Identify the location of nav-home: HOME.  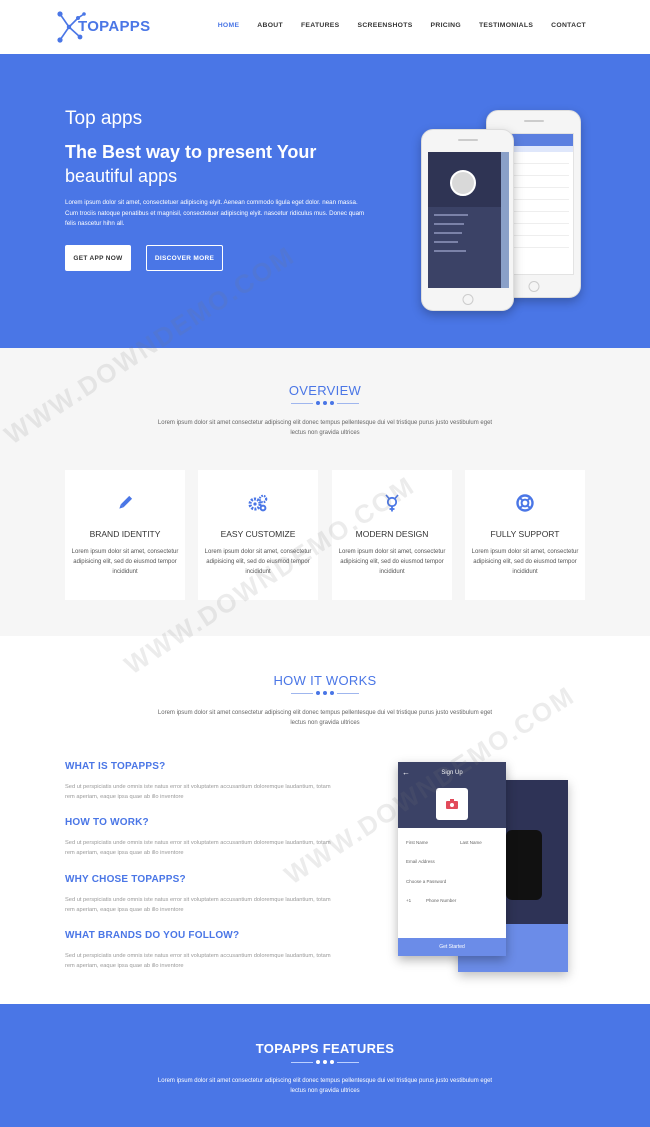
(229, 25).